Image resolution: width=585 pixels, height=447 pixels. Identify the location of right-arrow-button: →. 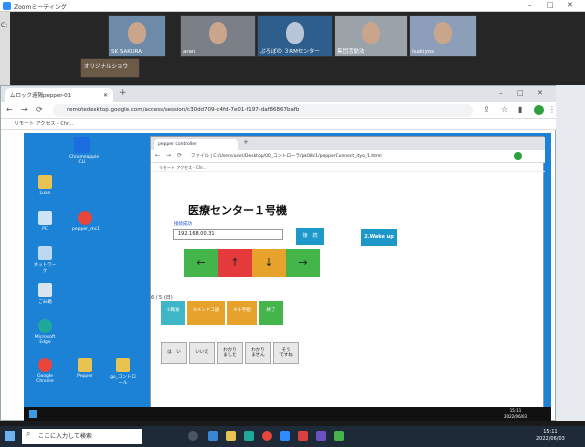
(303, 263).